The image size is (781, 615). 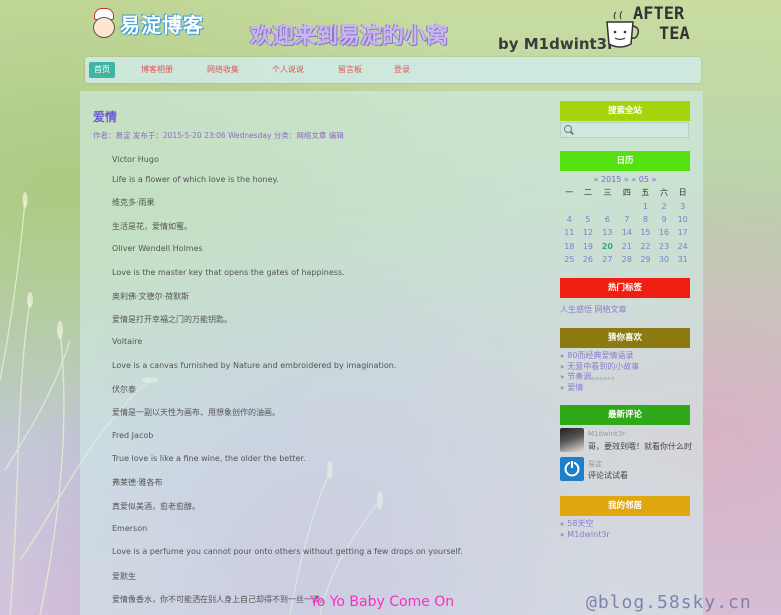 What do you see at coordinates (607, 193) in the screenshot?
I see `calendar-weekday: 三` at bounding box center [607, 193].